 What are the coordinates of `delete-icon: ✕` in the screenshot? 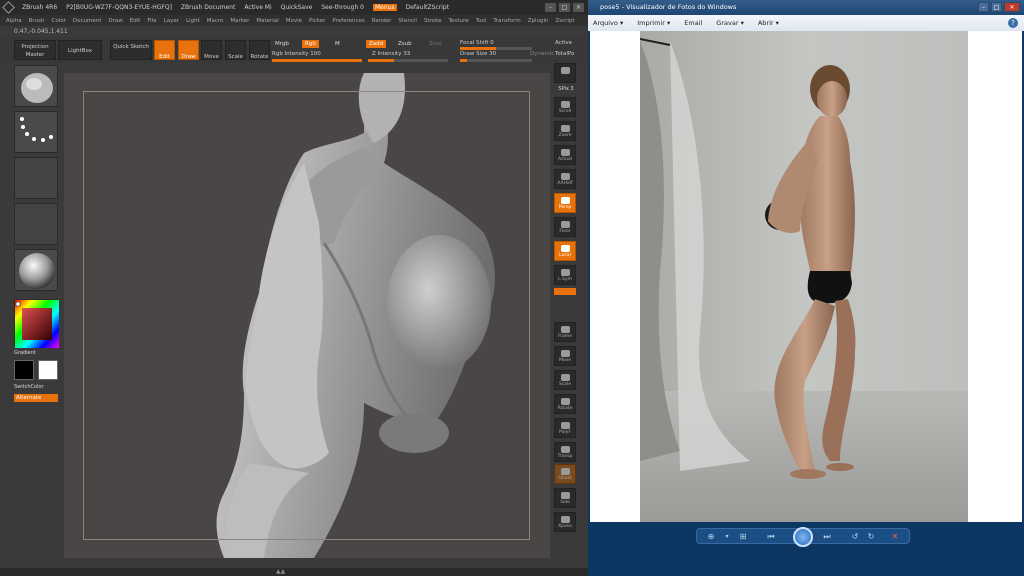 It's located at (895, 536).